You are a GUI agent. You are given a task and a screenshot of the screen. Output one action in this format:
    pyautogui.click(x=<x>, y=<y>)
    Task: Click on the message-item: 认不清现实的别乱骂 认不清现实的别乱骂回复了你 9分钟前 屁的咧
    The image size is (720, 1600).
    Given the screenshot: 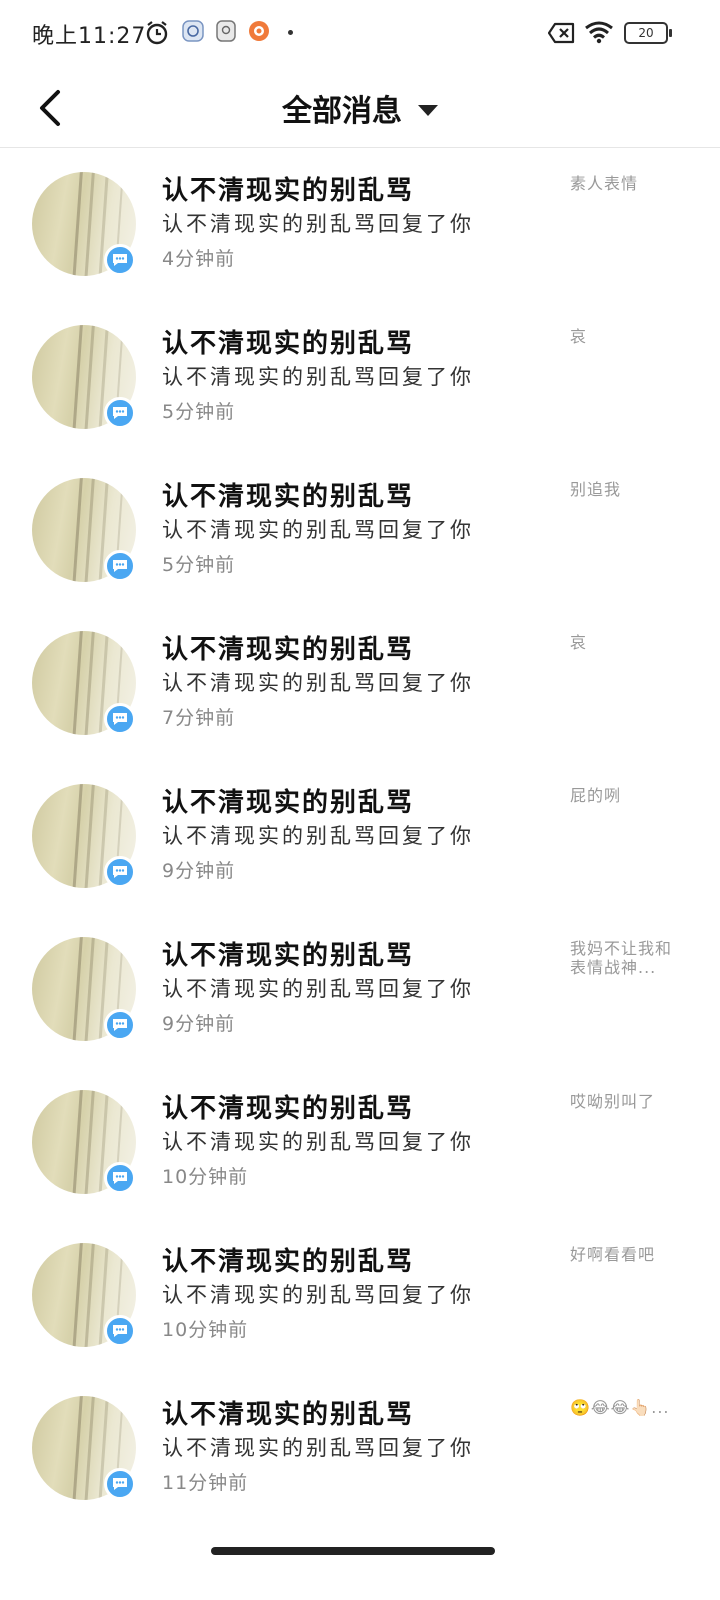 What is the action you would take?
    pyautogui.click(x=360, y=836)
    